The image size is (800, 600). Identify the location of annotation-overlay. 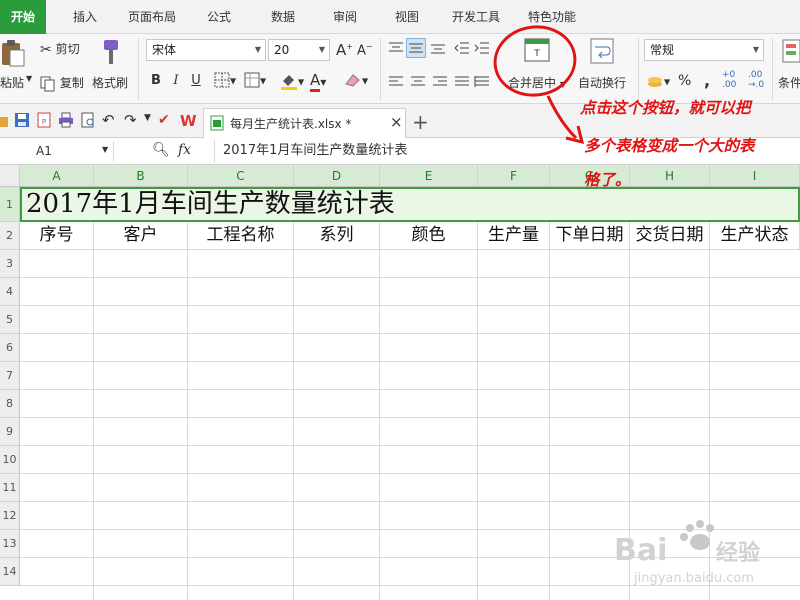
(539, 85).